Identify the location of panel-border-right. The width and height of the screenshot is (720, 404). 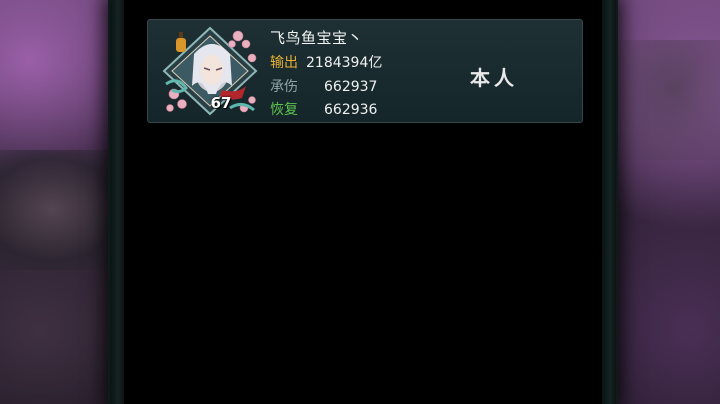
(609, 202).